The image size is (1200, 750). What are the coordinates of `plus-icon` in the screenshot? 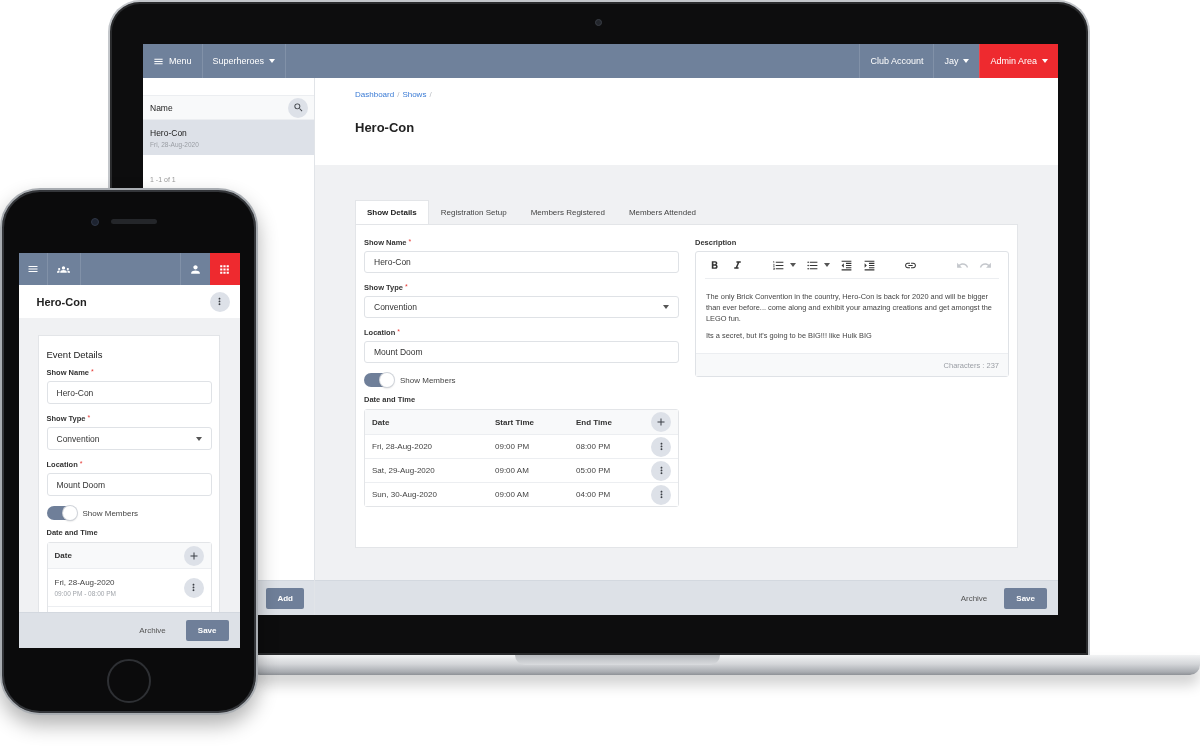 It's located at (661, 422).